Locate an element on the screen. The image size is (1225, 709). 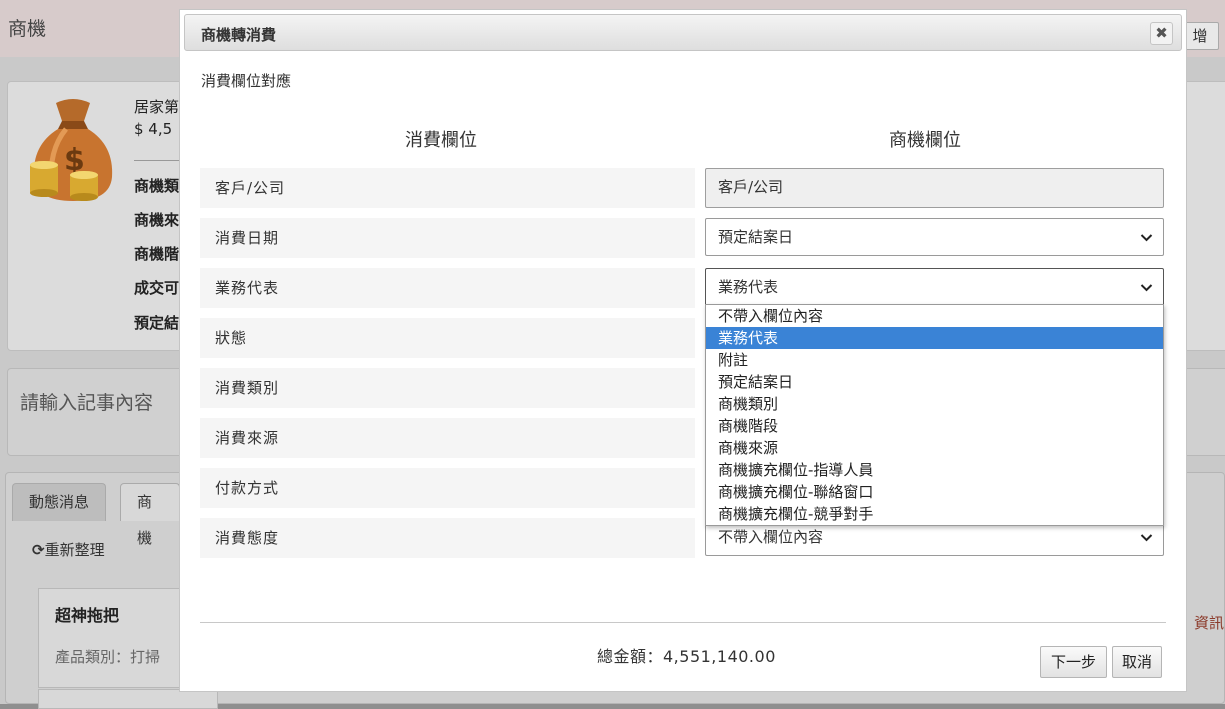
info-link: 資訊 is located at coordinates (1209, 622).